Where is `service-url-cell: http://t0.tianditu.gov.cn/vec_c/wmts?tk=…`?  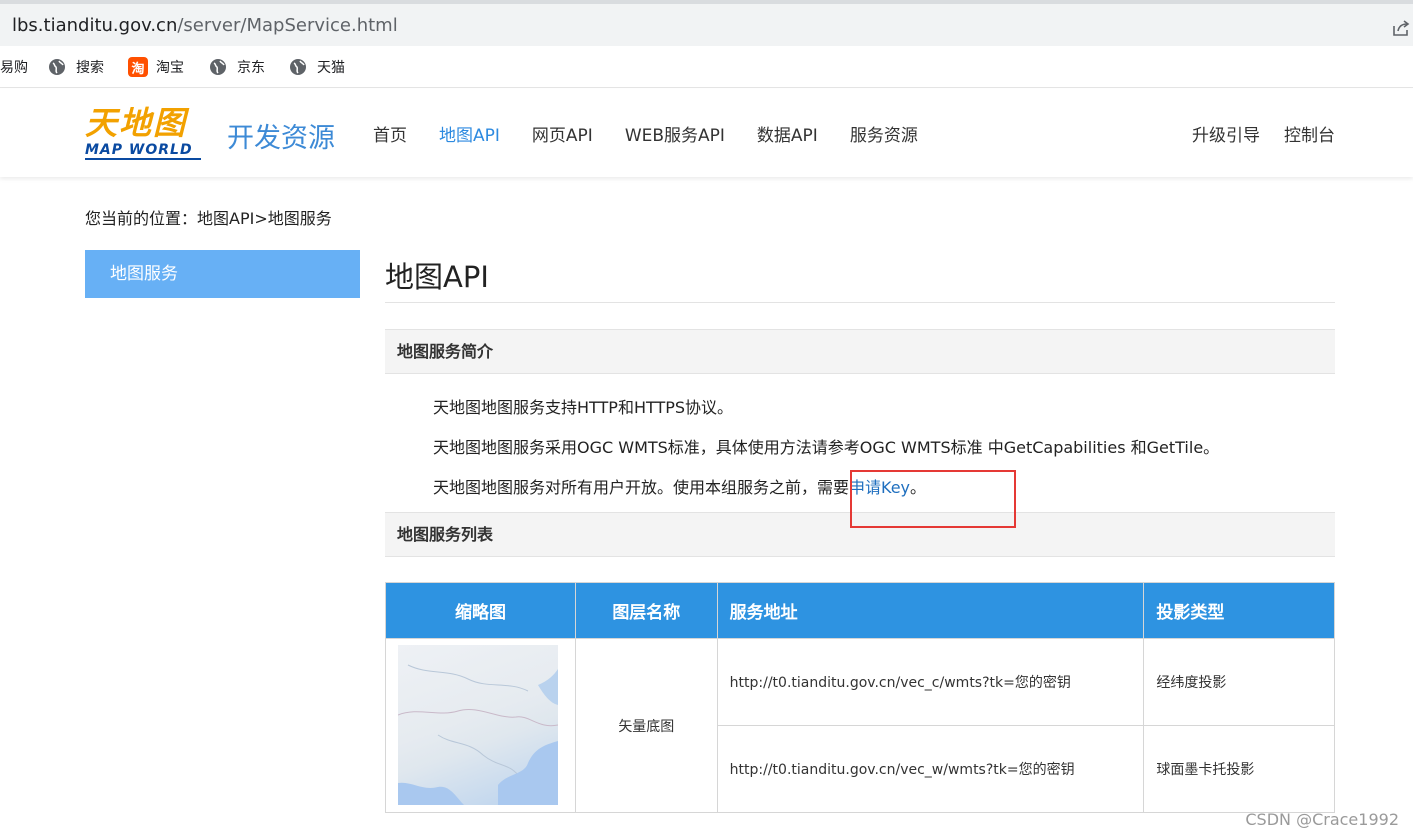
service-url-cell: http://t0.tianditu.gov.cn/vec_c/wmts?tk=… is located at coordinates (930, 682).